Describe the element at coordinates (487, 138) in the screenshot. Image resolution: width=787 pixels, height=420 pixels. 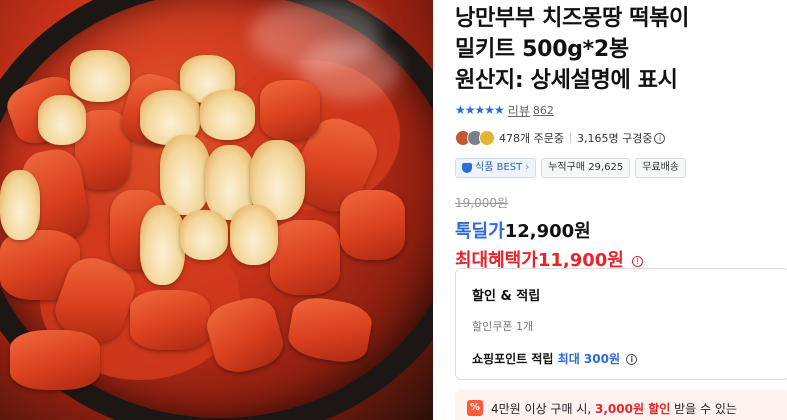
I see `avatar` at that location.